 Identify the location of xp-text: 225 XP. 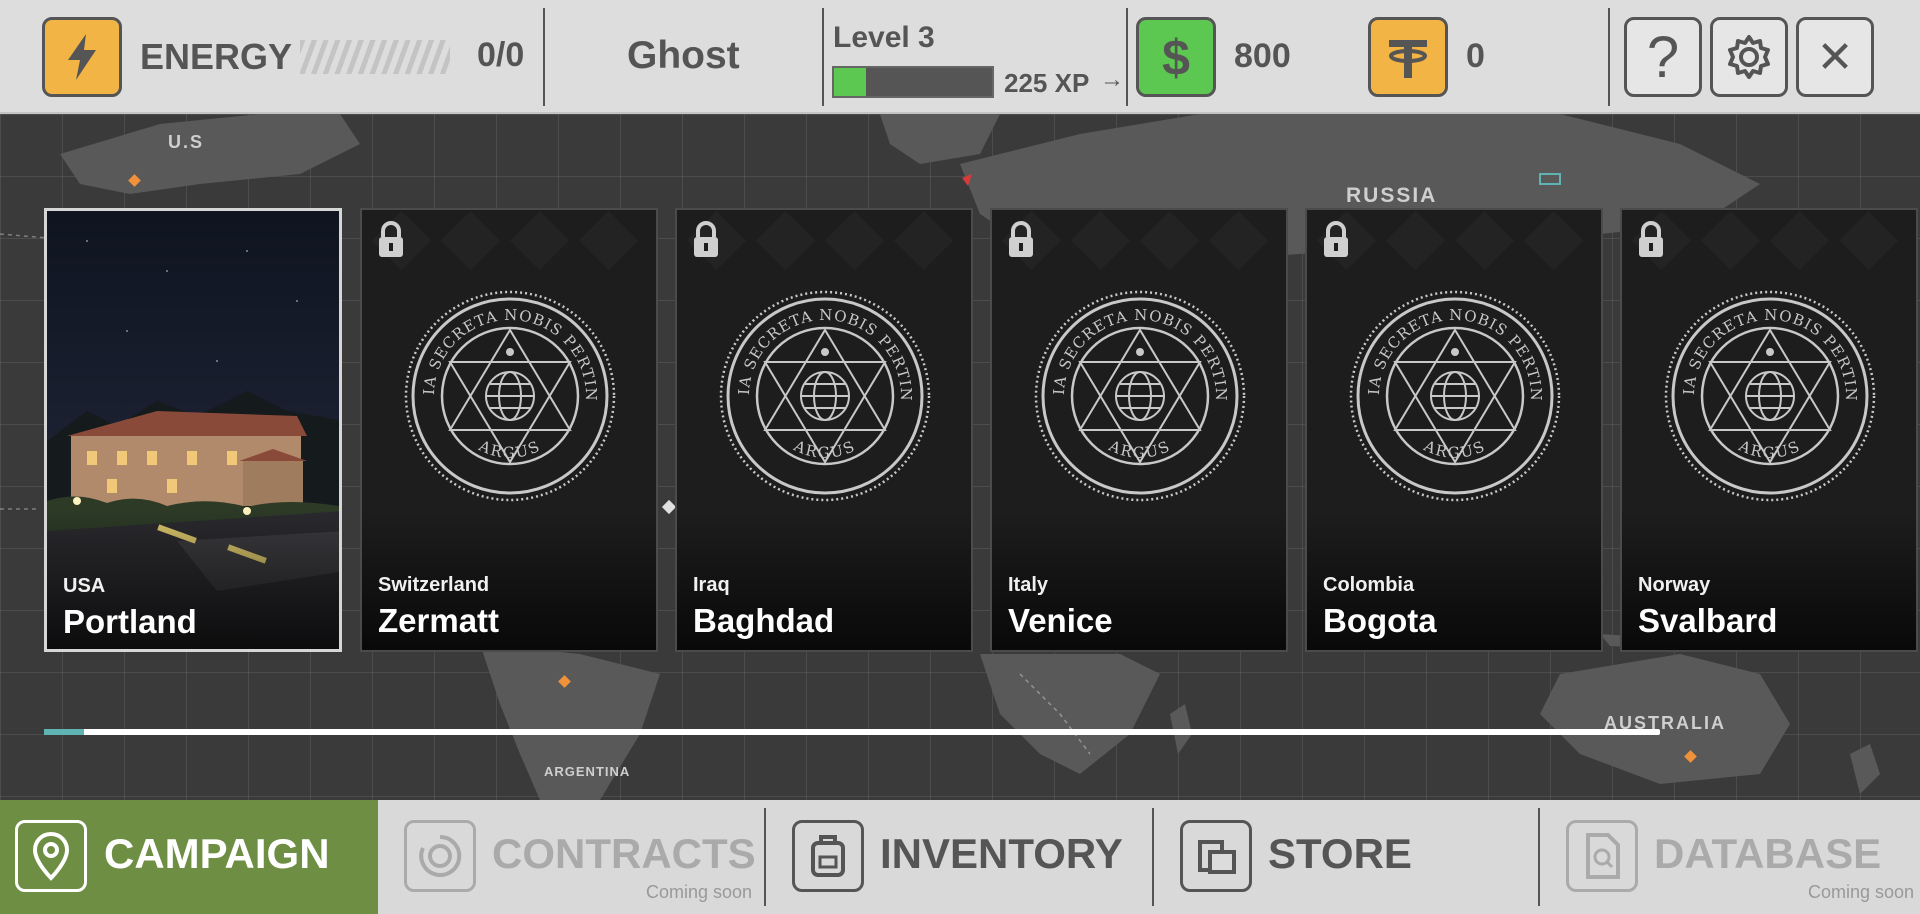
(1047, 83).